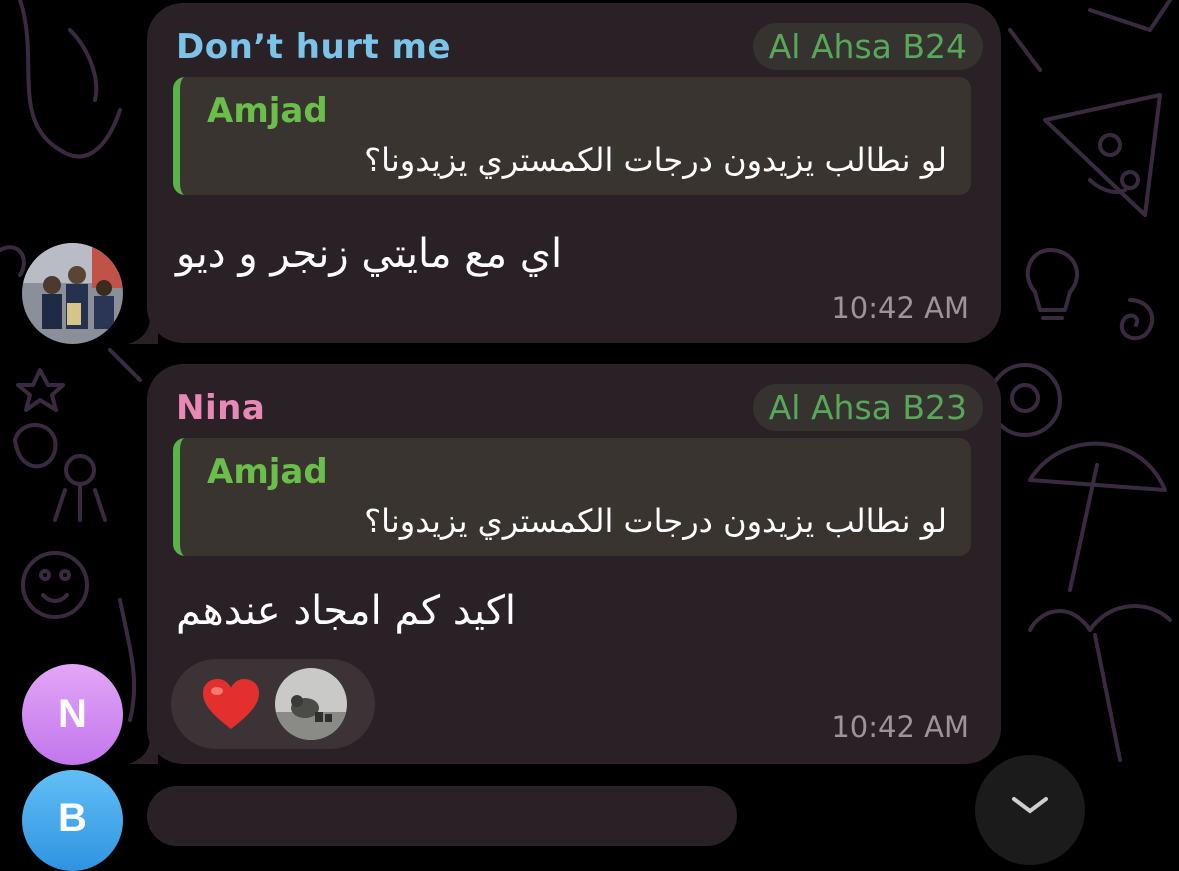 This screenshot has height=871, width=1179. What do you see at coordinates (1030, 805) in the screenshot?
I see `chevron-down-icon` at bounding box center [1030, 805].